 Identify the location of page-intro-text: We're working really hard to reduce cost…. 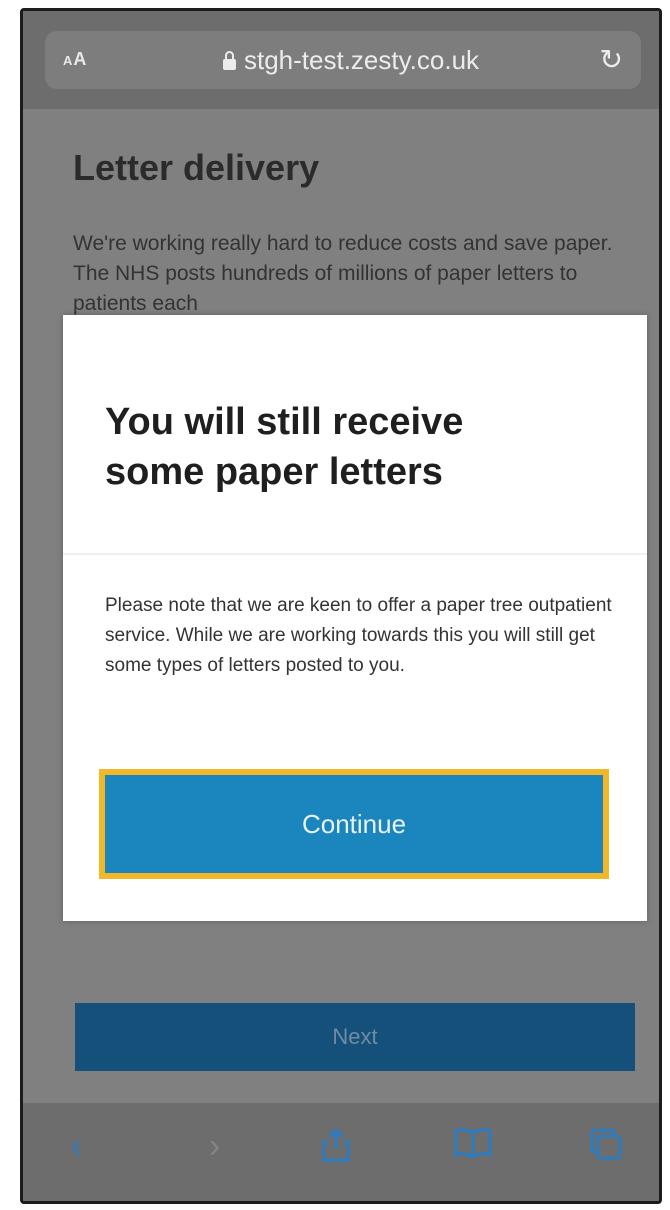
(343, 273).